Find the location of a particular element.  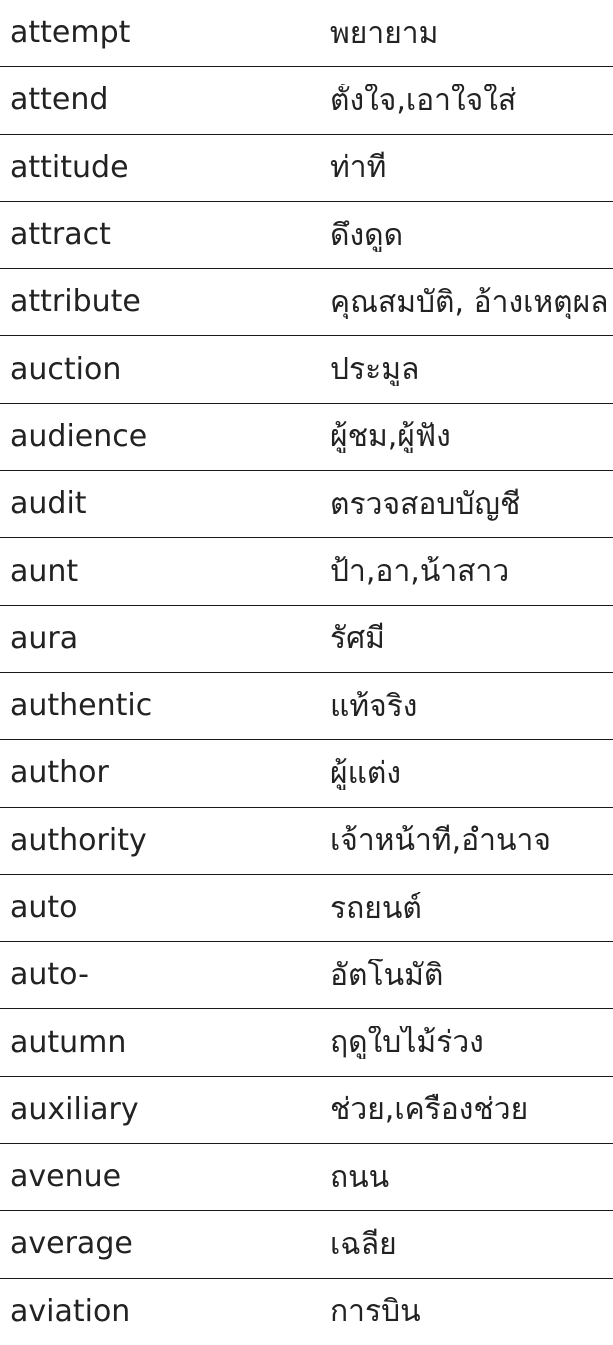

thai-meaning: ท่าที is located at coordinates (358, 168).